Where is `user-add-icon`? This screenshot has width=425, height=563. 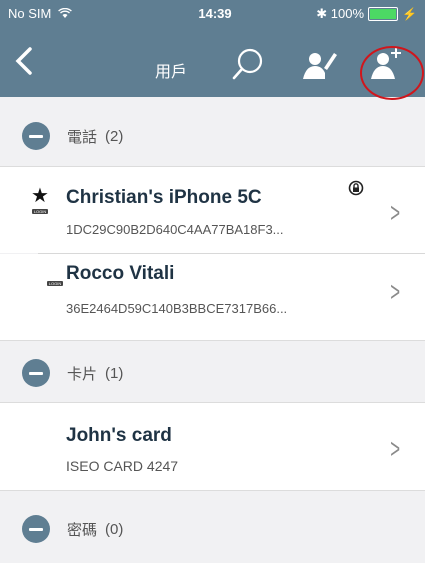 user-add-icon is located at coordinates (386, 63).